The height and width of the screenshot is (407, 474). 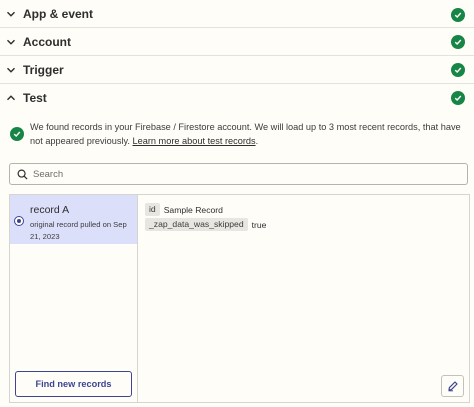 I want to click on record-field: _zap_data_was_skipped true, so click(x=205, y=224).